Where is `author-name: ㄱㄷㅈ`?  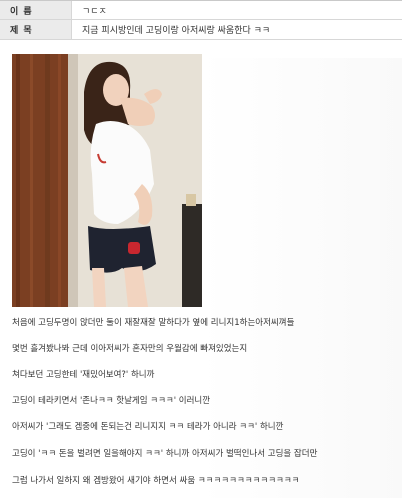
author-name: ㄱㄷㅈ is located at coordinates (94, 11).